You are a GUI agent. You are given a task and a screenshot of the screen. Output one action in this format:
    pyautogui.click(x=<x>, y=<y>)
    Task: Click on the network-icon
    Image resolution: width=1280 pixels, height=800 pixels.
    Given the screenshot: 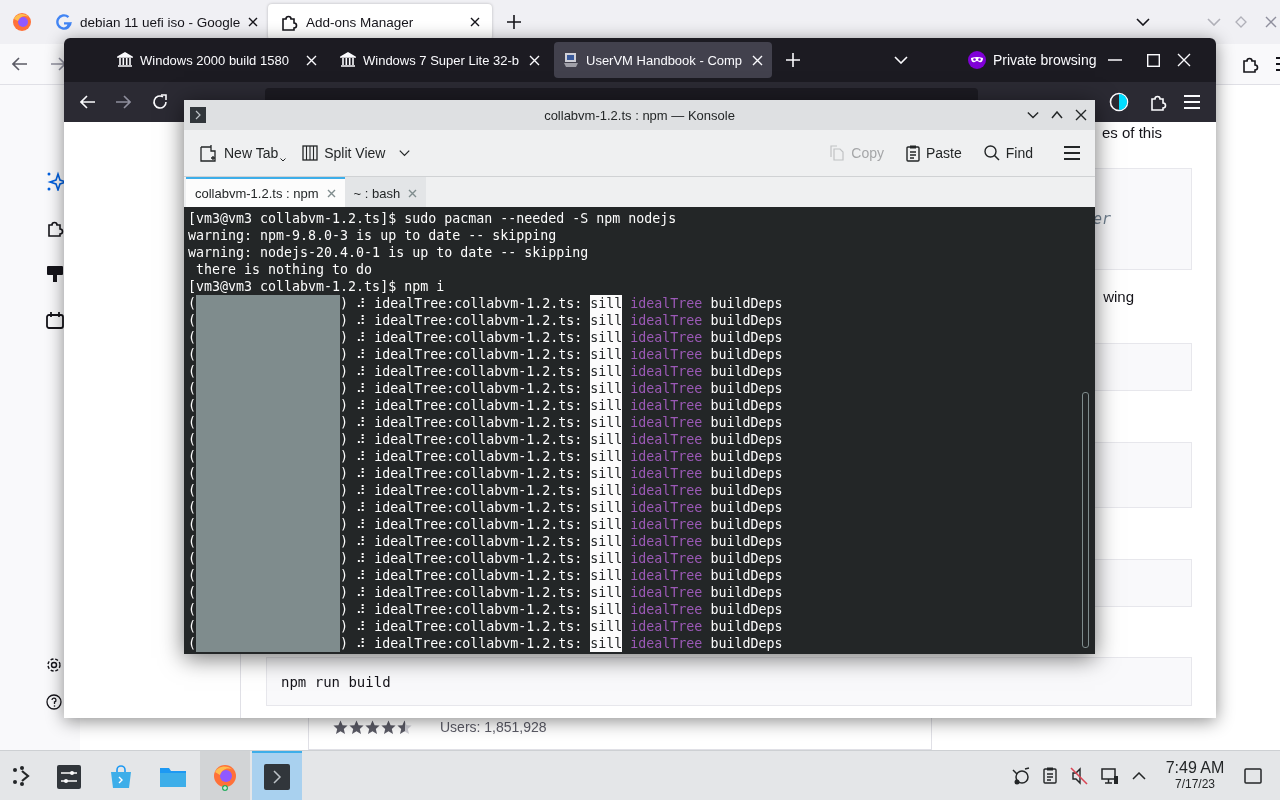 What is the action you would take?
    pyautogui.click(x=1021, y=775)
    